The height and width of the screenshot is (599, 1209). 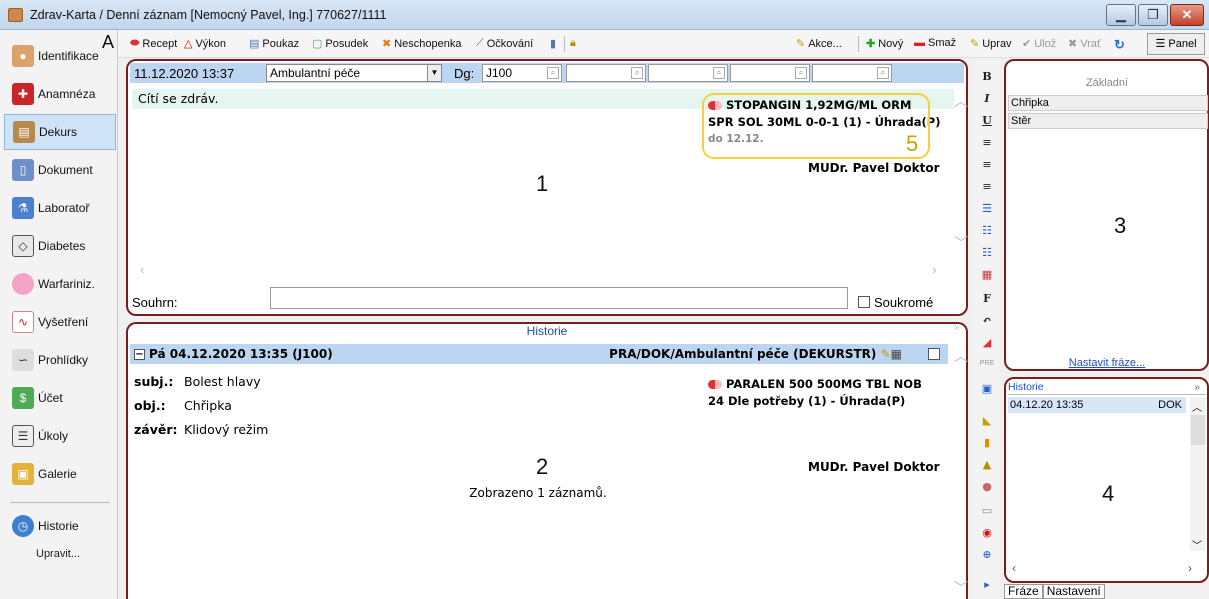 I want to click on nav-item-ucet: $ Účet, so click(x=60, y=398).